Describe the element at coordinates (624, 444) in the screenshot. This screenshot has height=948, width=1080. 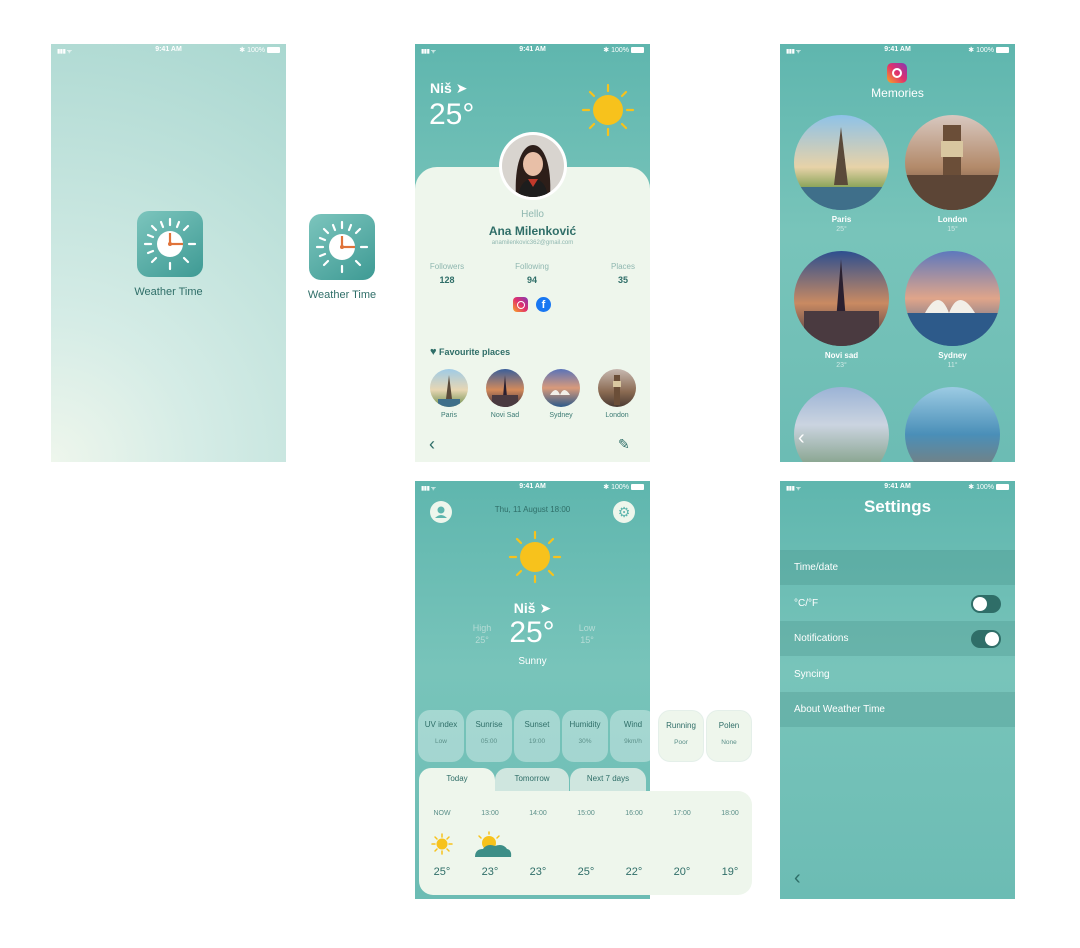
I see `edit-pencil-icon: ✎` at that location.